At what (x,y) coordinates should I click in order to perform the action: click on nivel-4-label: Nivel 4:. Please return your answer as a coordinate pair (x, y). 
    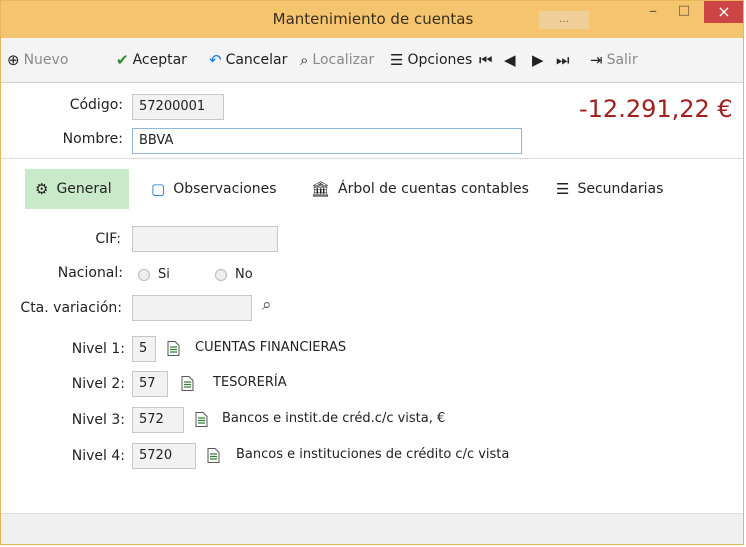
    Looking at the image, I should click on (98, 456).